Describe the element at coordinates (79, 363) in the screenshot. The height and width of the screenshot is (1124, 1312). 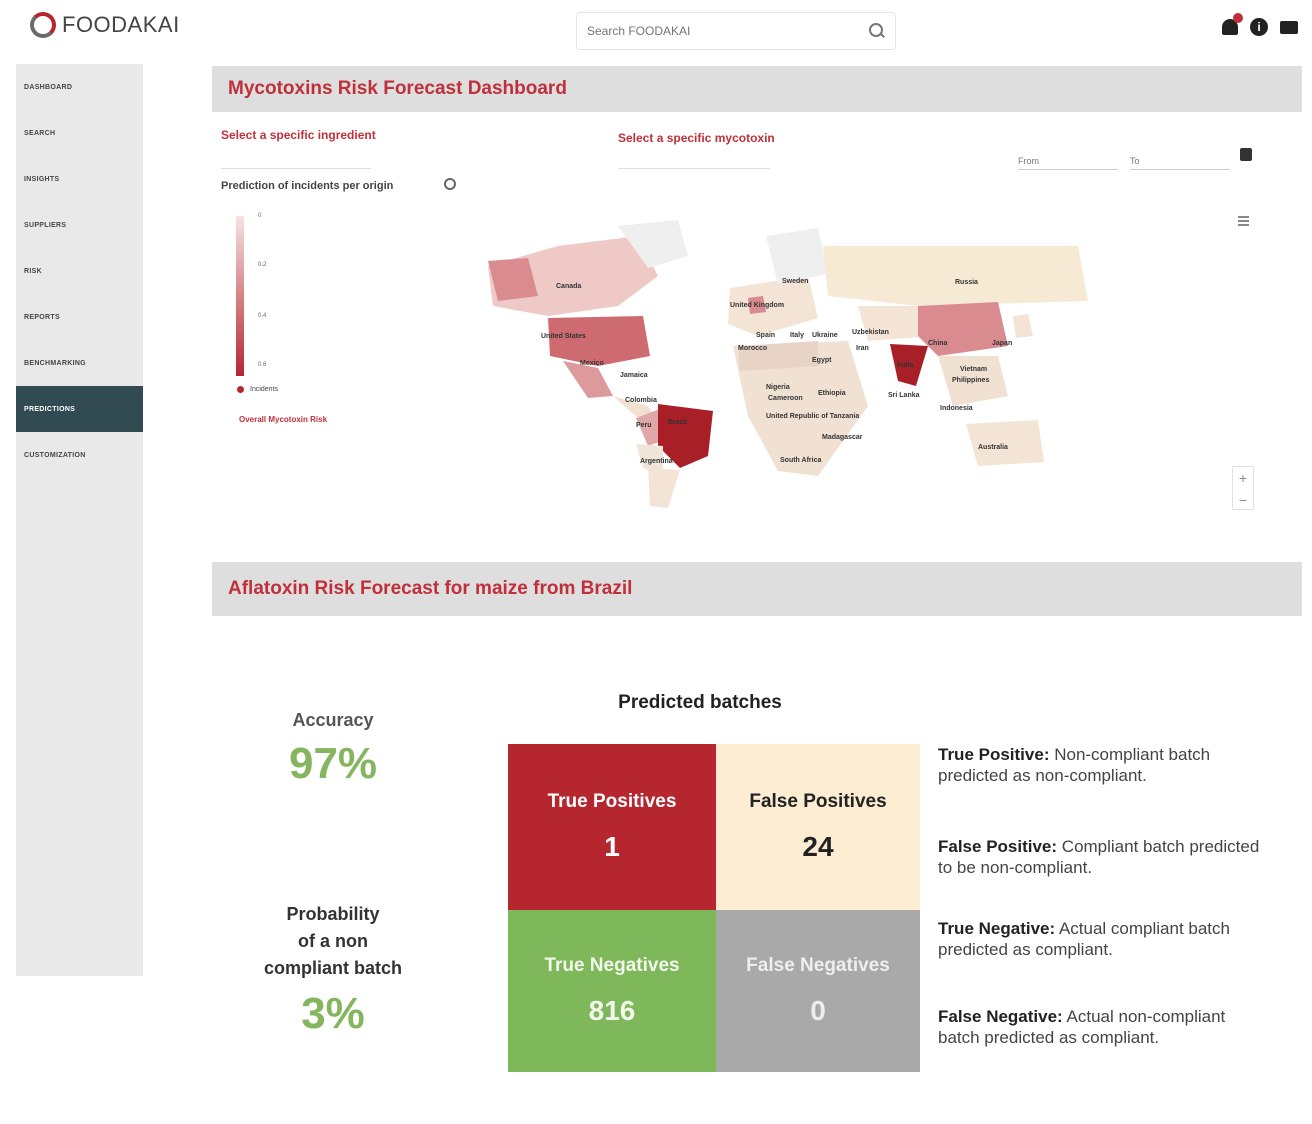
I see `sidebar-item-benchmarking: BENCHMARKING` at that location.